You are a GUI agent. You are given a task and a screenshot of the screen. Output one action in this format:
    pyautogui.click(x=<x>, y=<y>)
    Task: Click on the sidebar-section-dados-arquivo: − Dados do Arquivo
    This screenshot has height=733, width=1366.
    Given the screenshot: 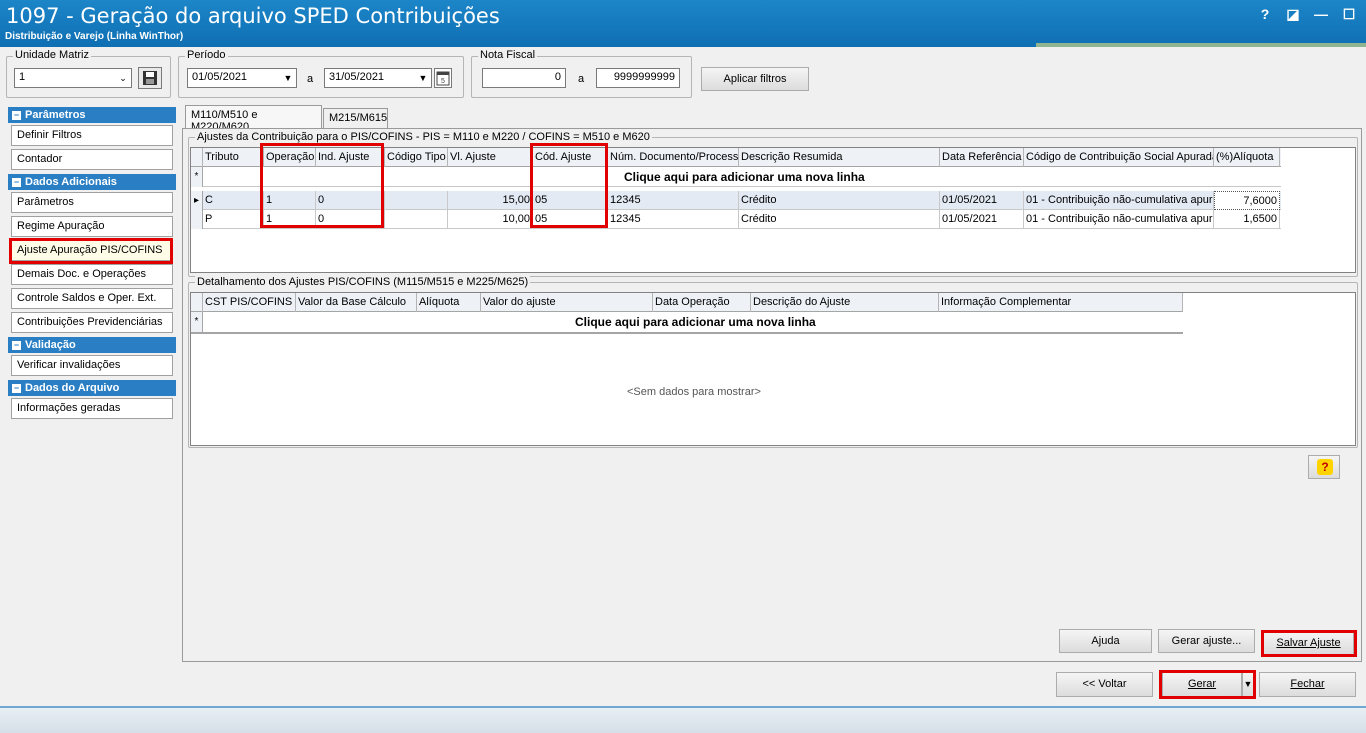 What is the action you would take?
    pyautogui.click(x=92, y=388)
    